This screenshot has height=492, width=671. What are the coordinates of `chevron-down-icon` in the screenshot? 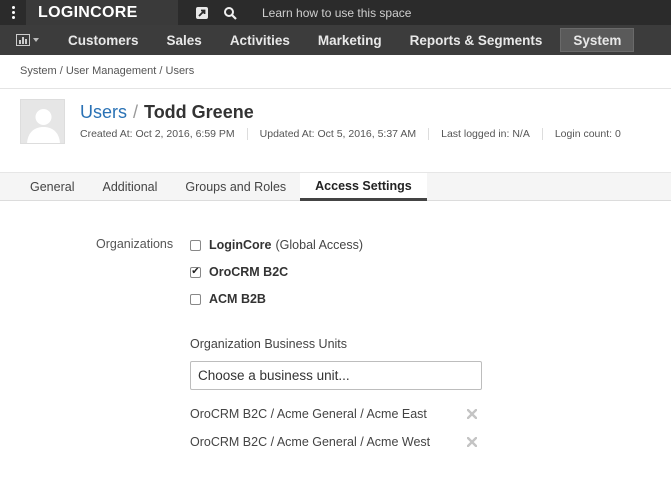 It's located at (35, 40).